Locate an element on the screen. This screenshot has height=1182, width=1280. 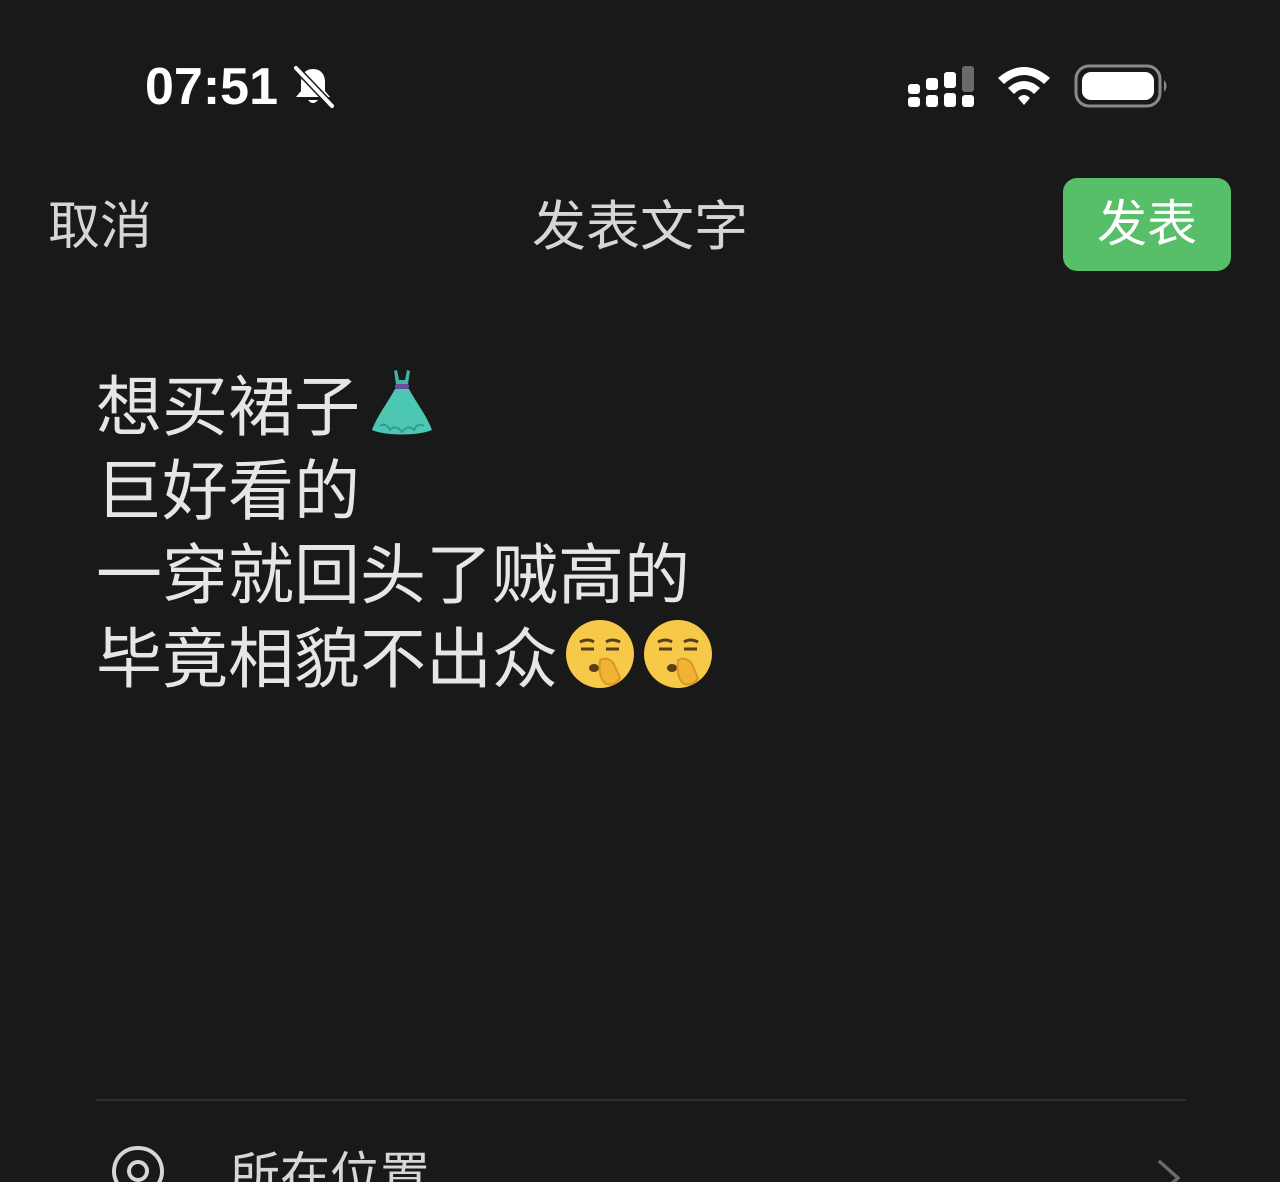
dress-emoji-icon is located at coordinates (402, 402).